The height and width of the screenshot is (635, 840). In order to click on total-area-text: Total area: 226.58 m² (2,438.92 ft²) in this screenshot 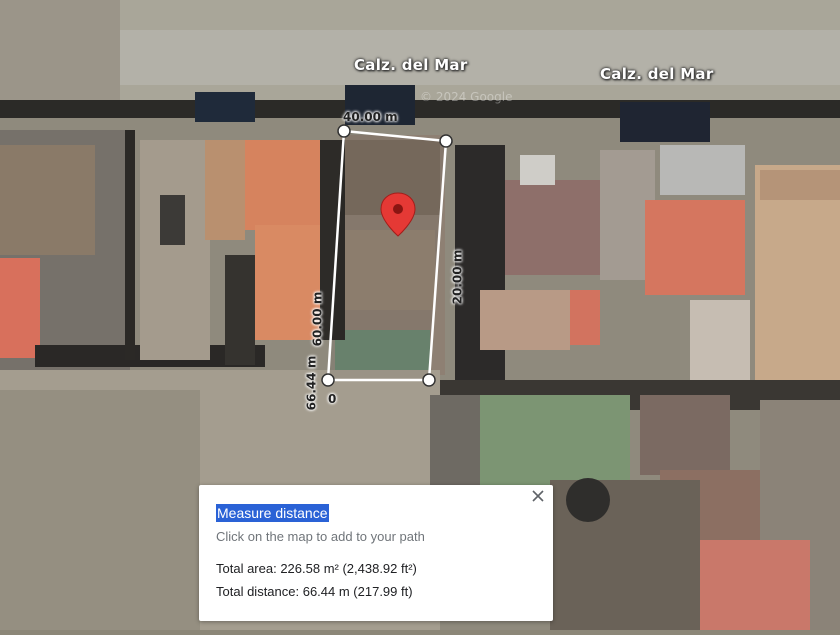, I will do `click(316, 568)`.